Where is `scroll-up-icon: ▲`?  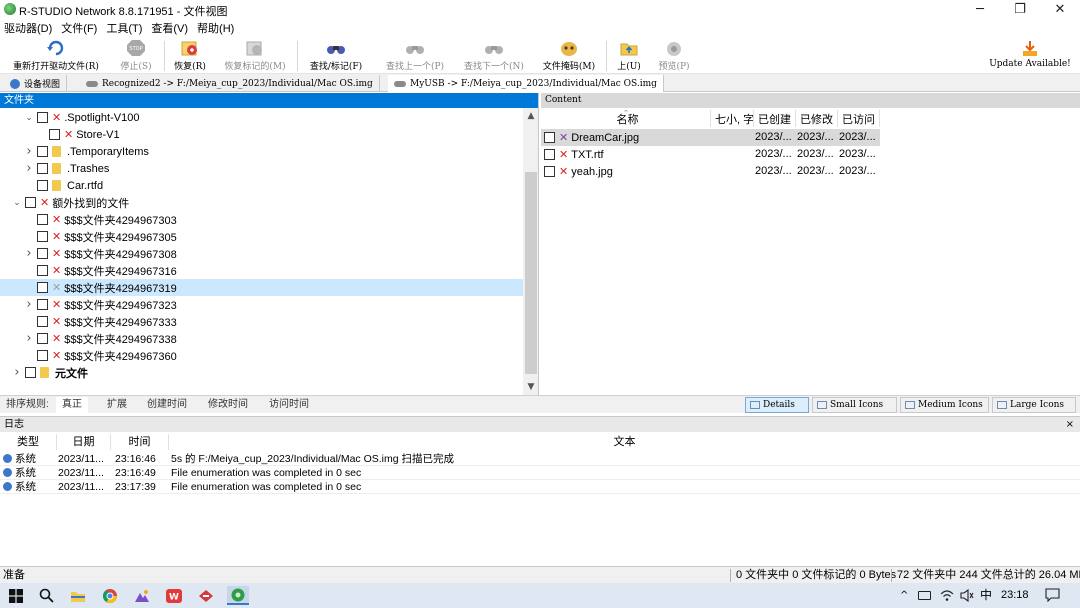 scroll-up-icon: ▲ is located at coordinates (530, 116).